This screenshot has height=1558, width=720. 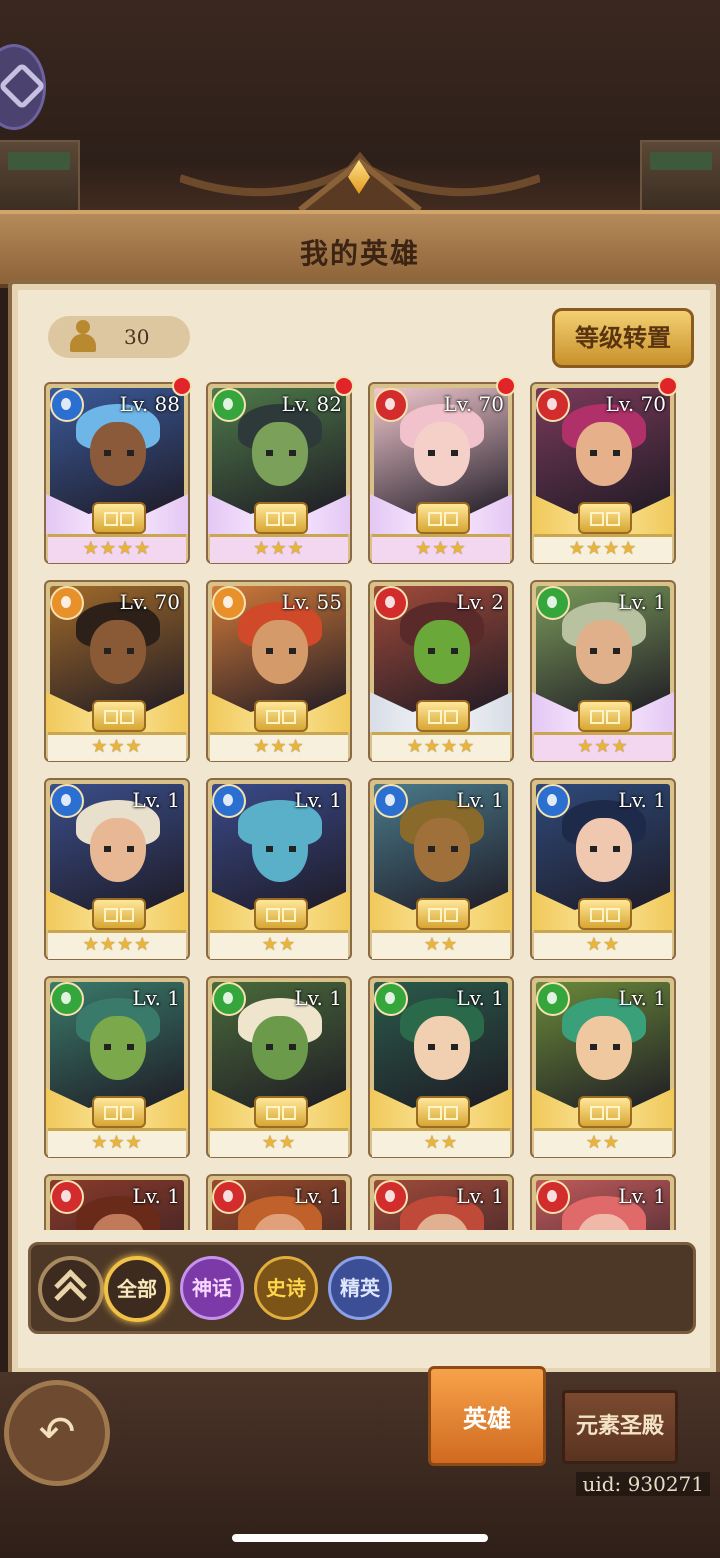 I want to click on hero-card: ★★★★ Lv. 88, so click(x=119, y=469).